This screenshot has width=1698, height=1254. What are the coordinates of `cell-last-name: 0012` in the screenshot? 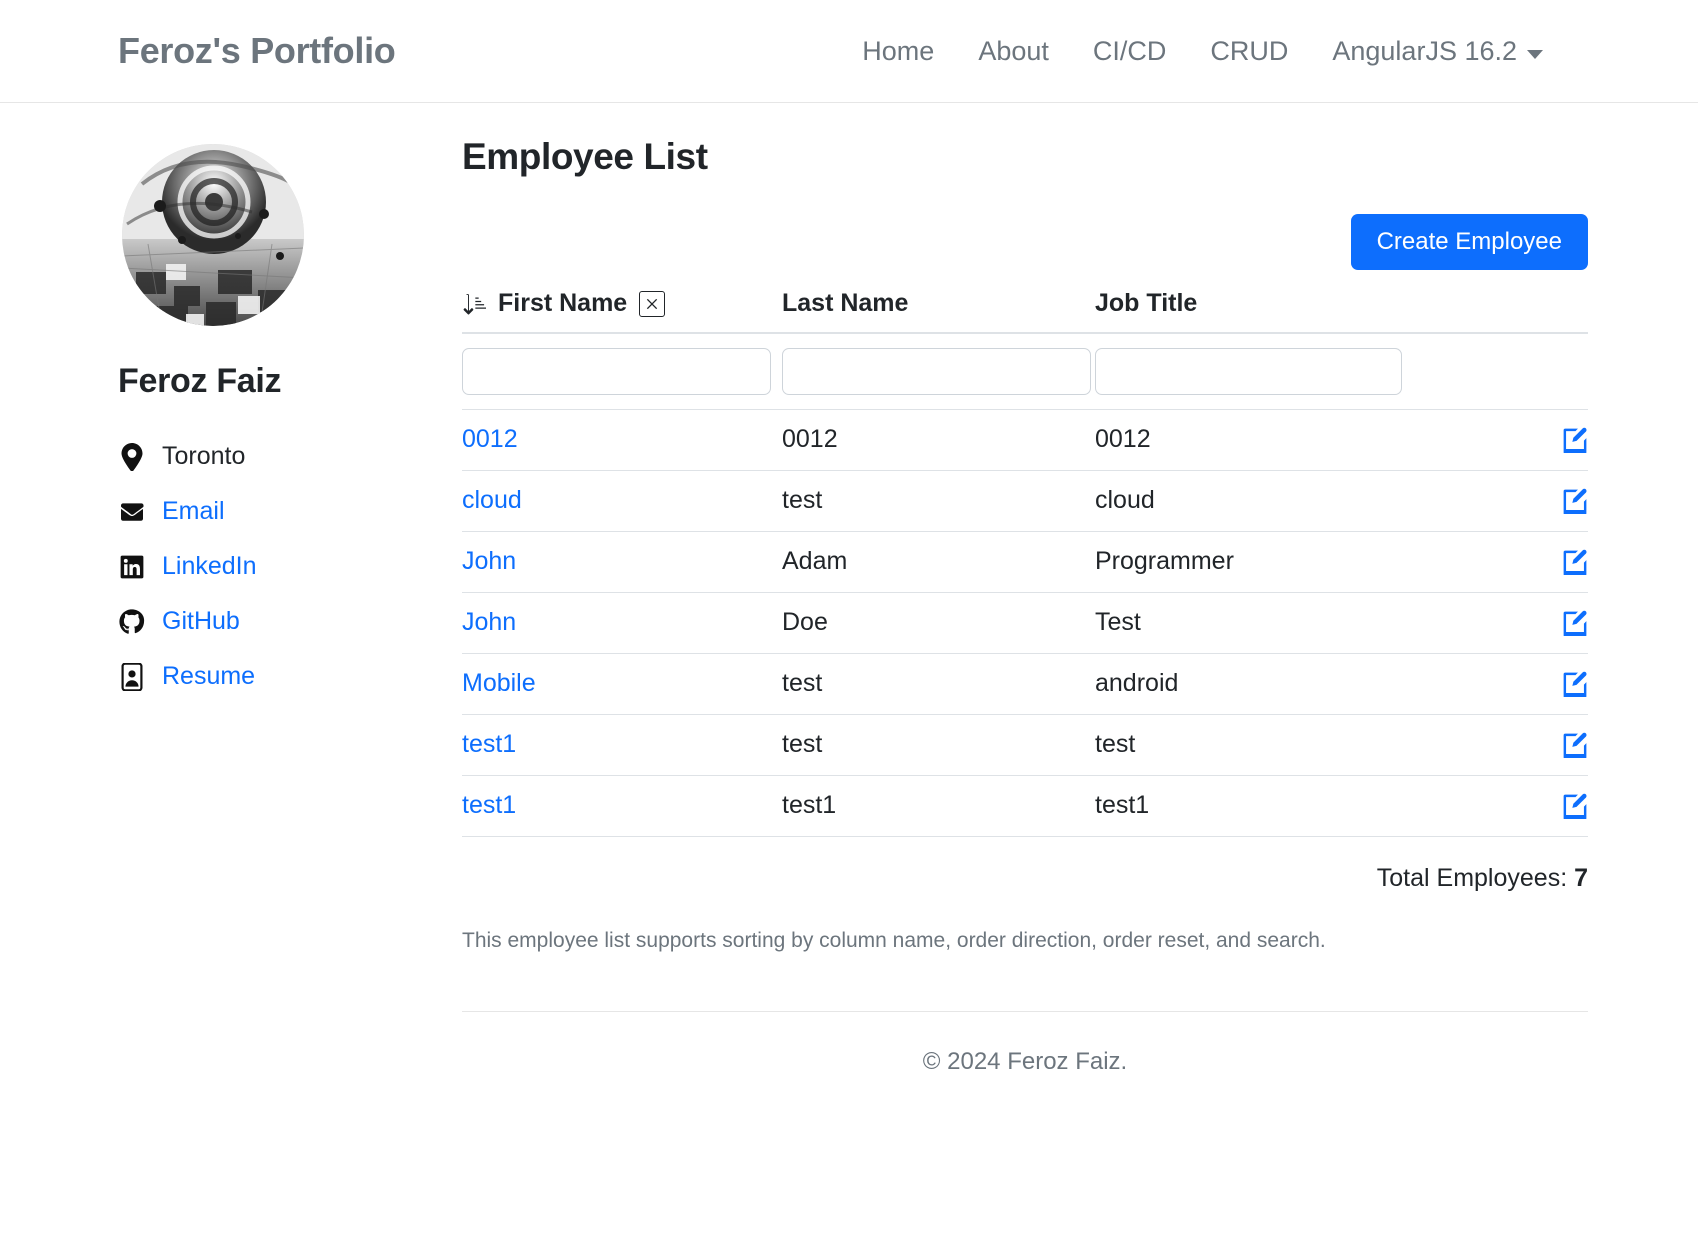 It's located at (938, 440).